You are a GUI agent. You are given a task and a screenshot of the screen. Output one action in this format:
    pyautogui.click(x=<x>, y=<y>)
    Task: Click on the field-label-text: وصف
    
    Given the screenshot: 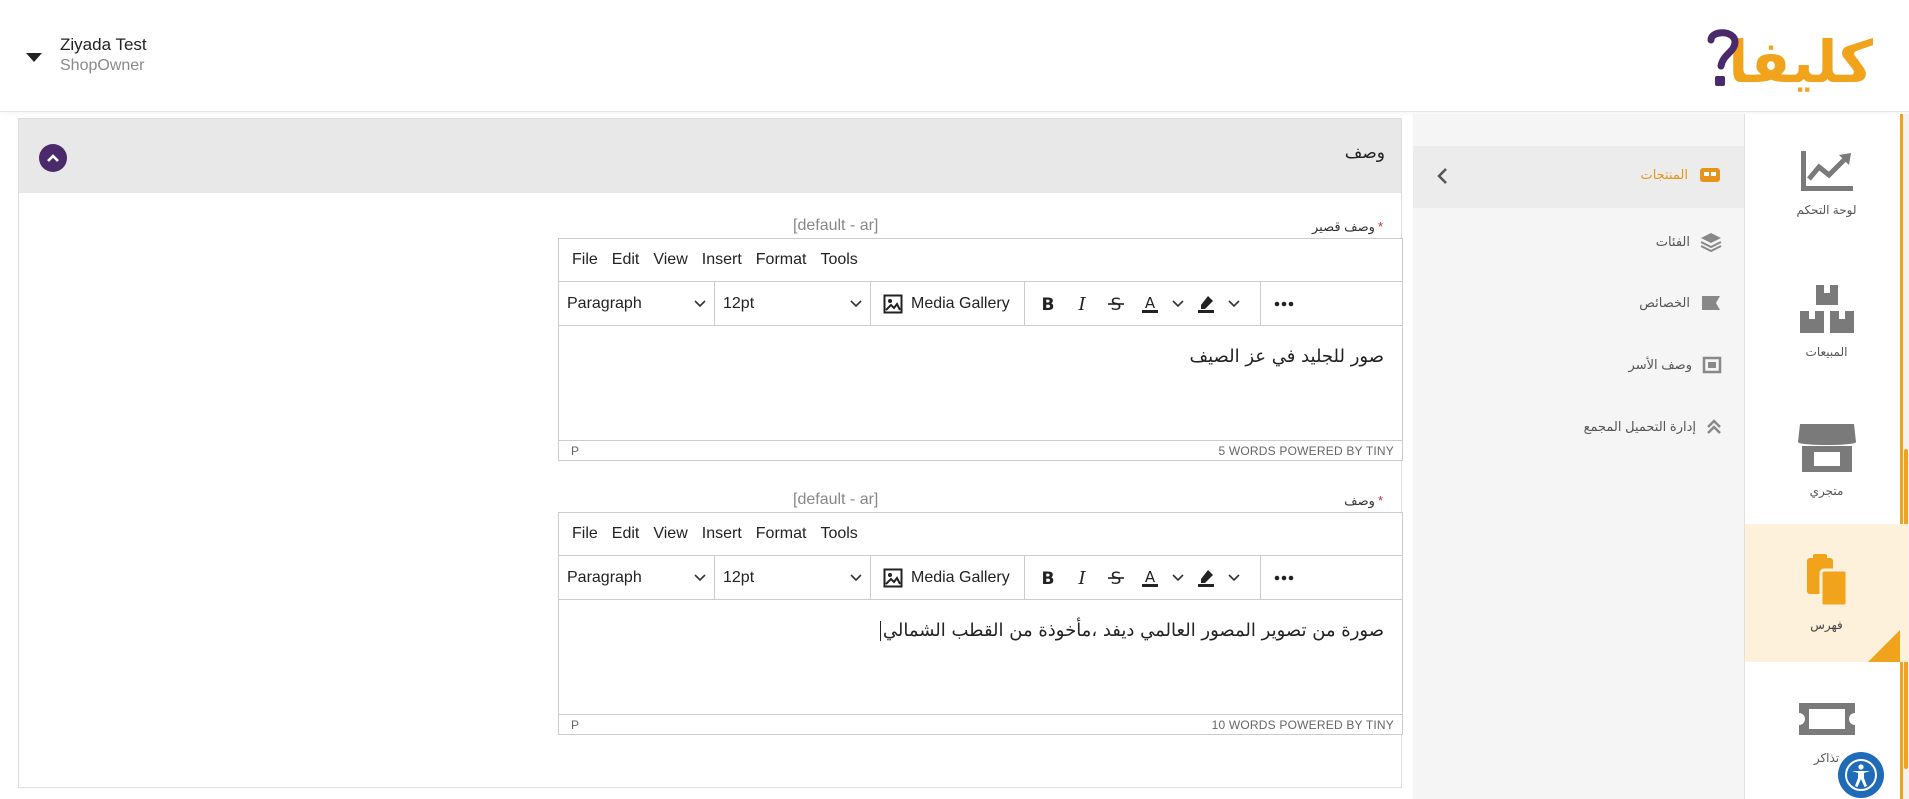 What is the action you would take?
    pyautogui.click(x=1359, y=500)
    